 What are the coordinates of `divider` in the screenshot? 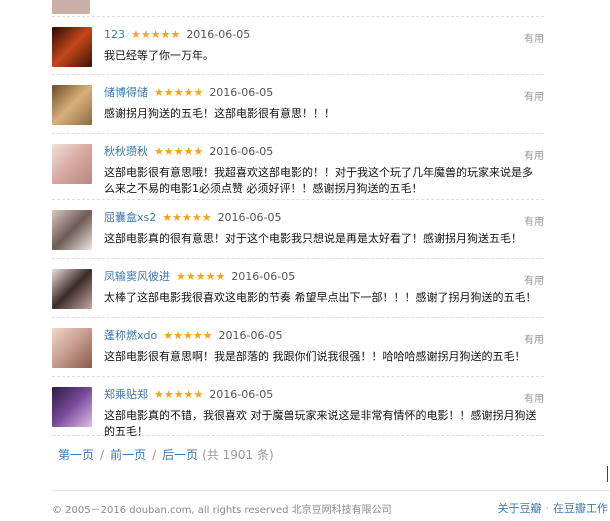 It's located at (607, 474).